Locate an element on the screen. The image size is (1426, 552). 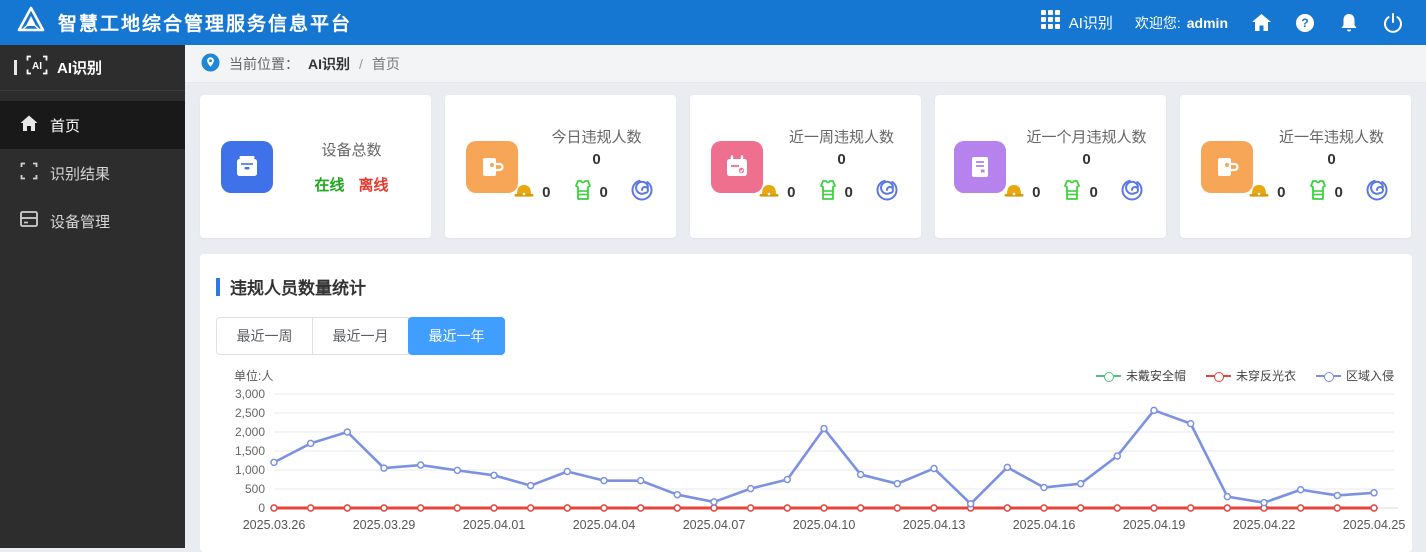
panel-title: 违规人员数量统计 is located at coordinates (298, 288).